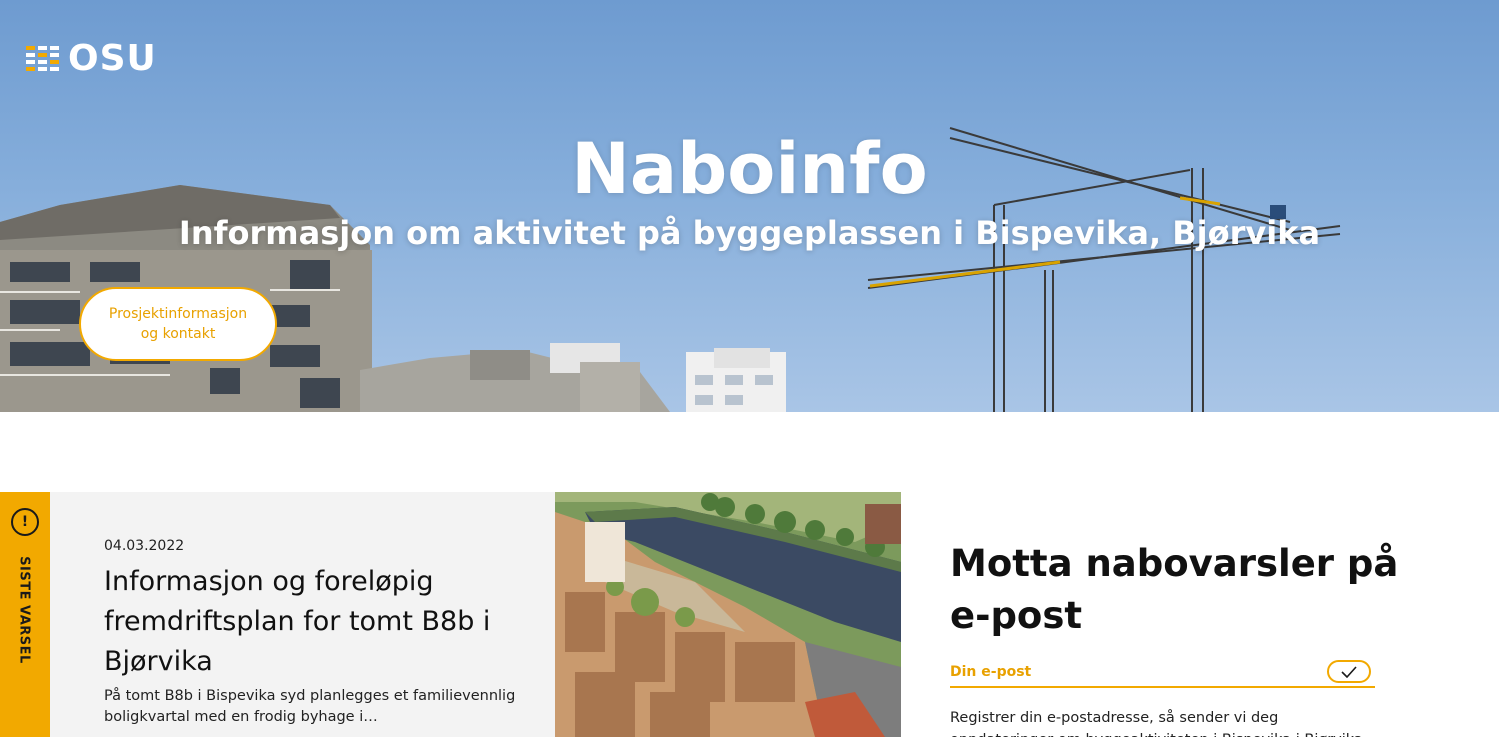  I want to click on project-info-contact-button: Prosjektinformasjon og kontakt, so click(178, 324).